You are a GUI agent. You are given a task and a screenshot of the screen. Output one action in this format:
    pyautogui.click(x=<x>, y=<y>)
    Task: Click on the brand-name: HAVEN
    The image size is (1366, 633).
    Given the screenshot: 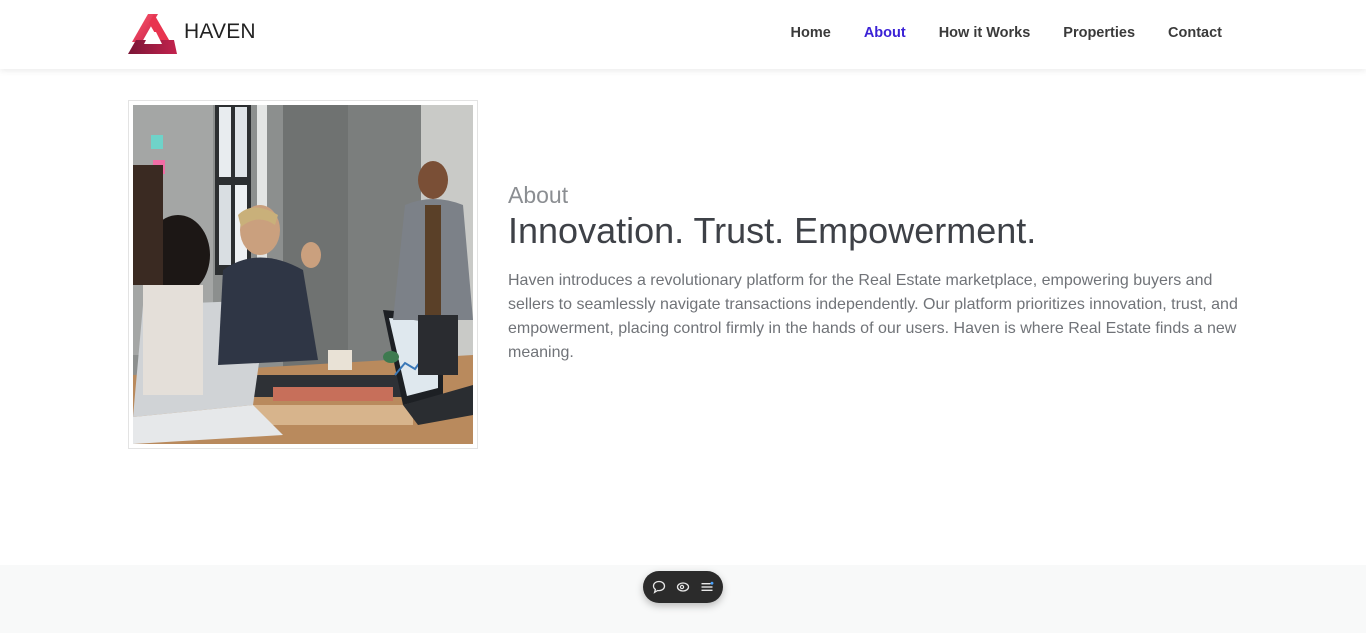 What is the action you would take?
    pyautogui.click(x=220, y=31)
    